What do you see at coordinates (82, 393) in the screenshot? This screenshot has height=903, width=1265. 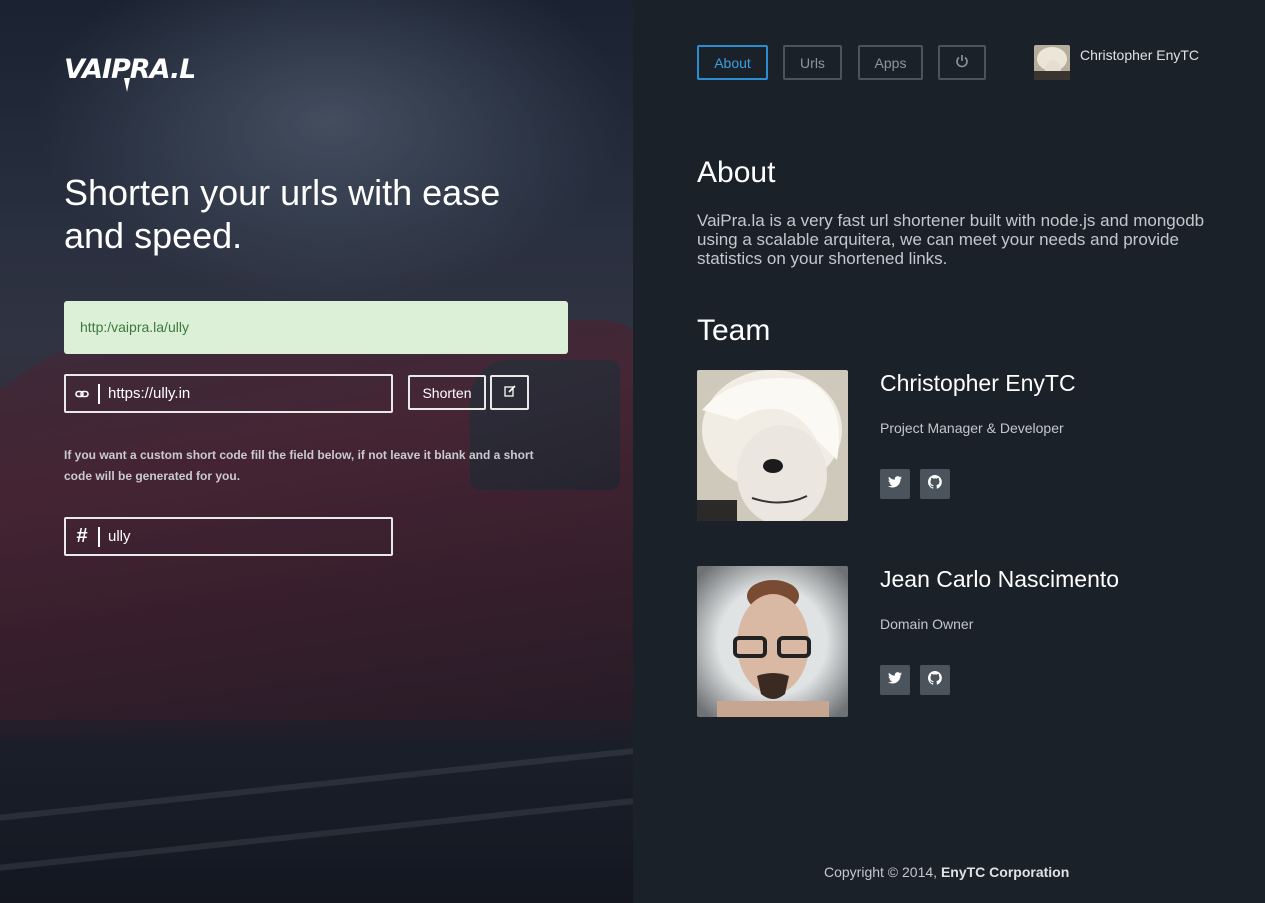 I see `link-icon` at bounding box center [82, 393].